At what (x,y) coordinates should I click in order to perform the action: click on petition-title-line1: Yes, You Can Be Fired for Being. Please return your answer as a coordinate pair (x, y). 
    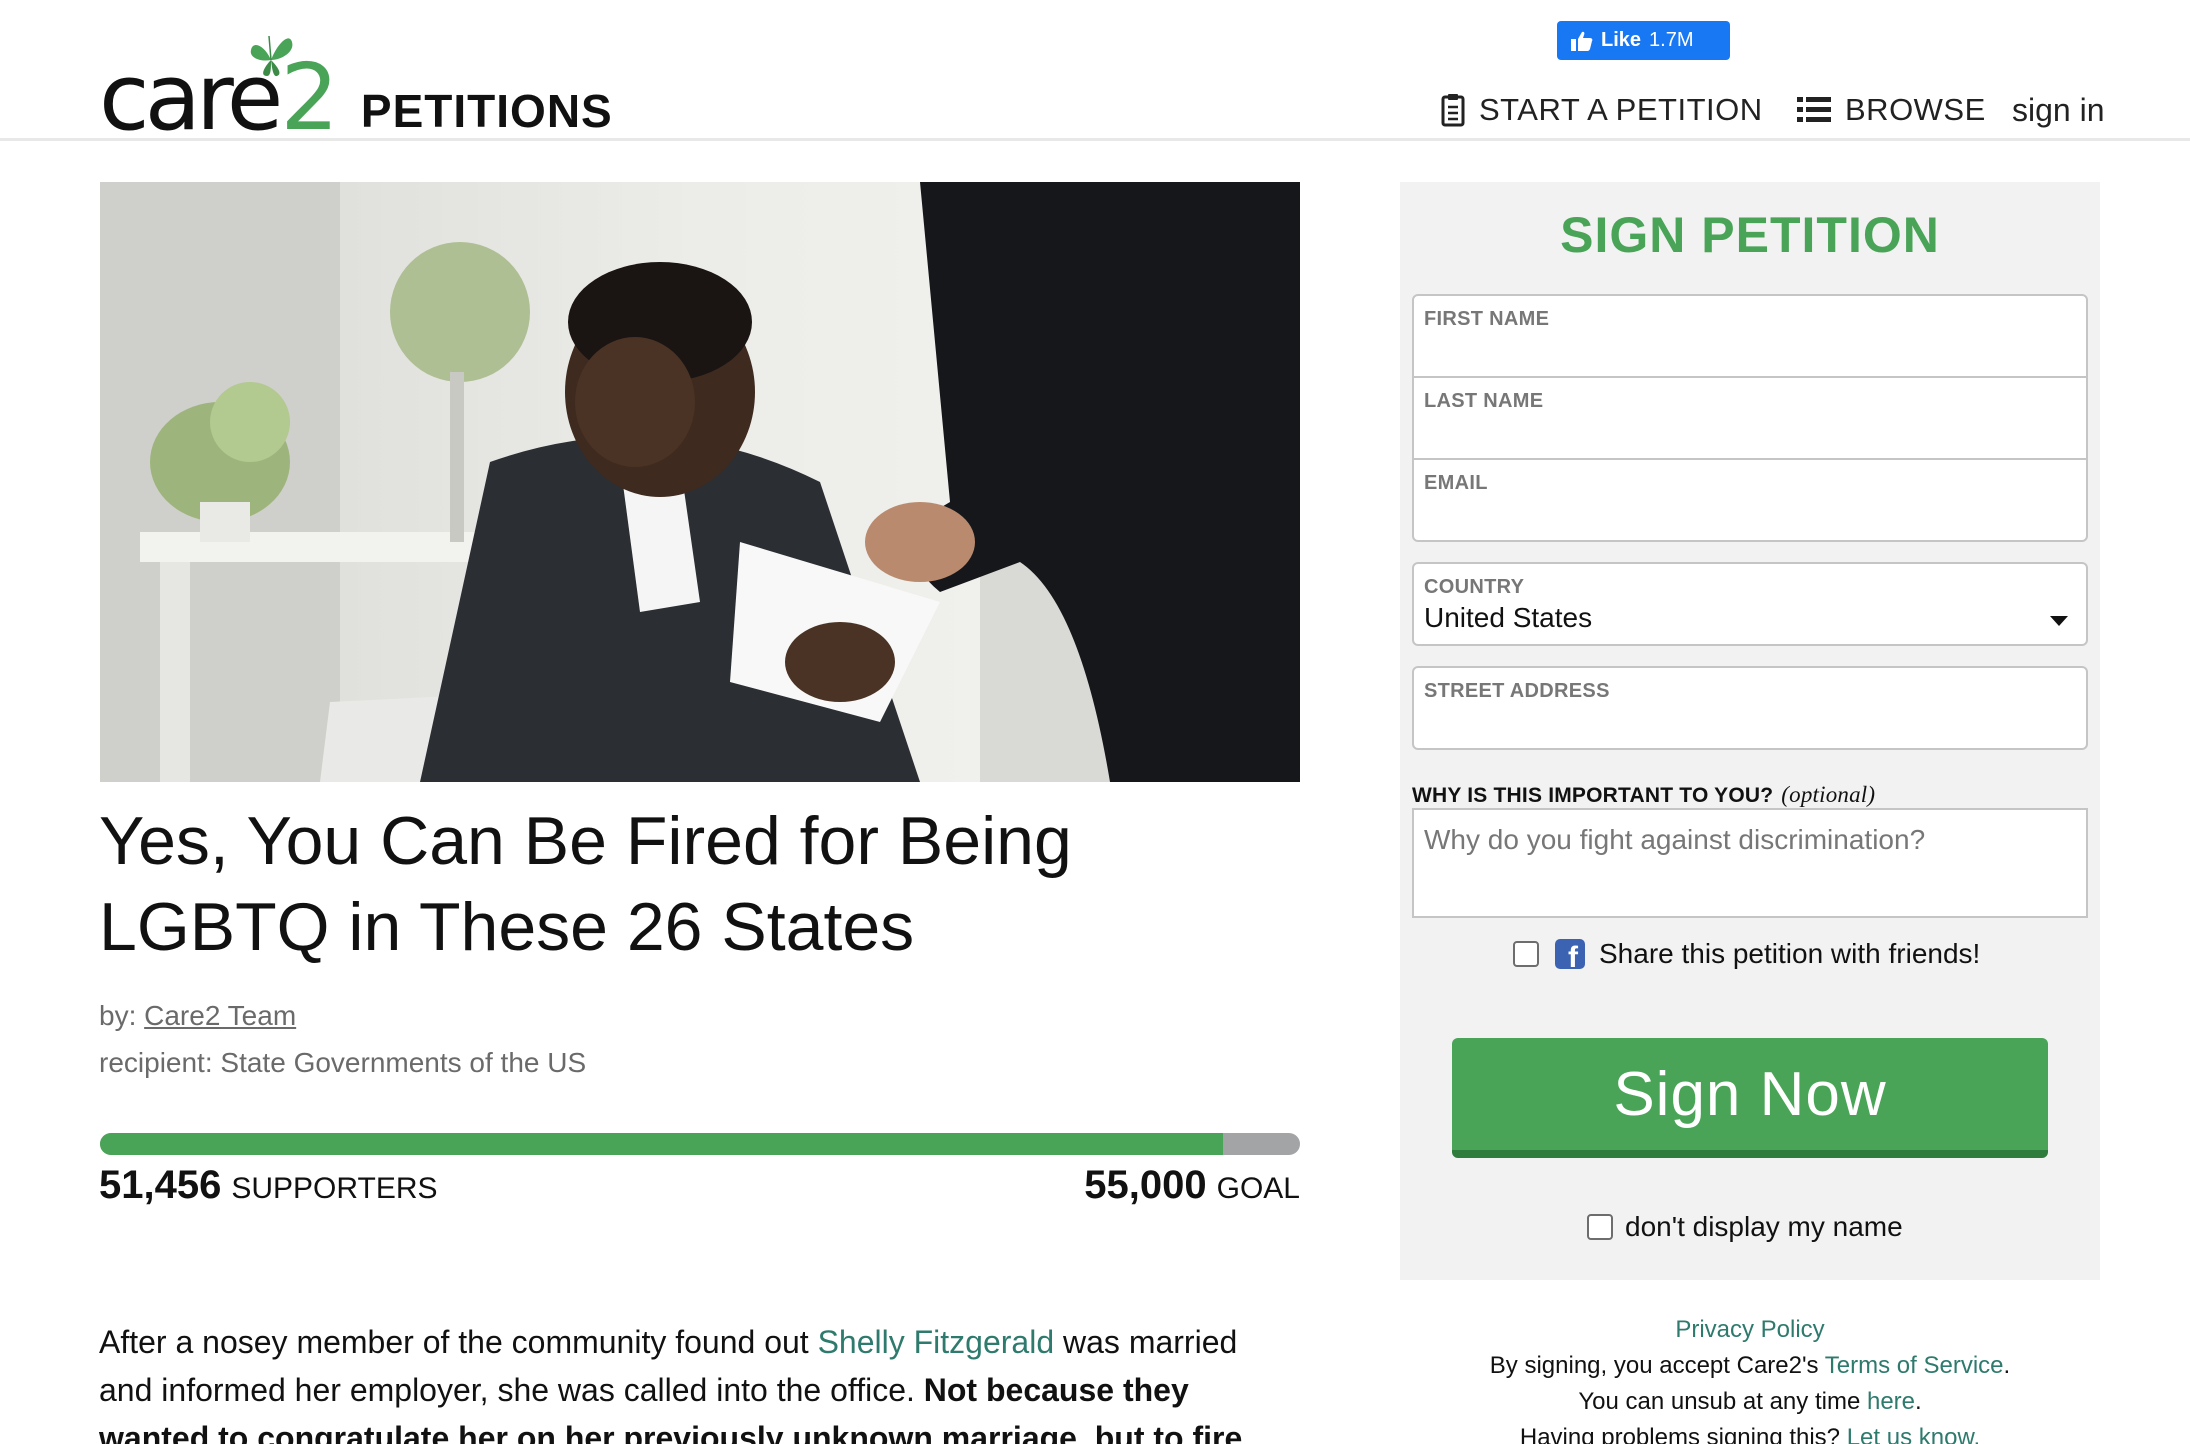
    Looking at the image, I should click on (585, 841).